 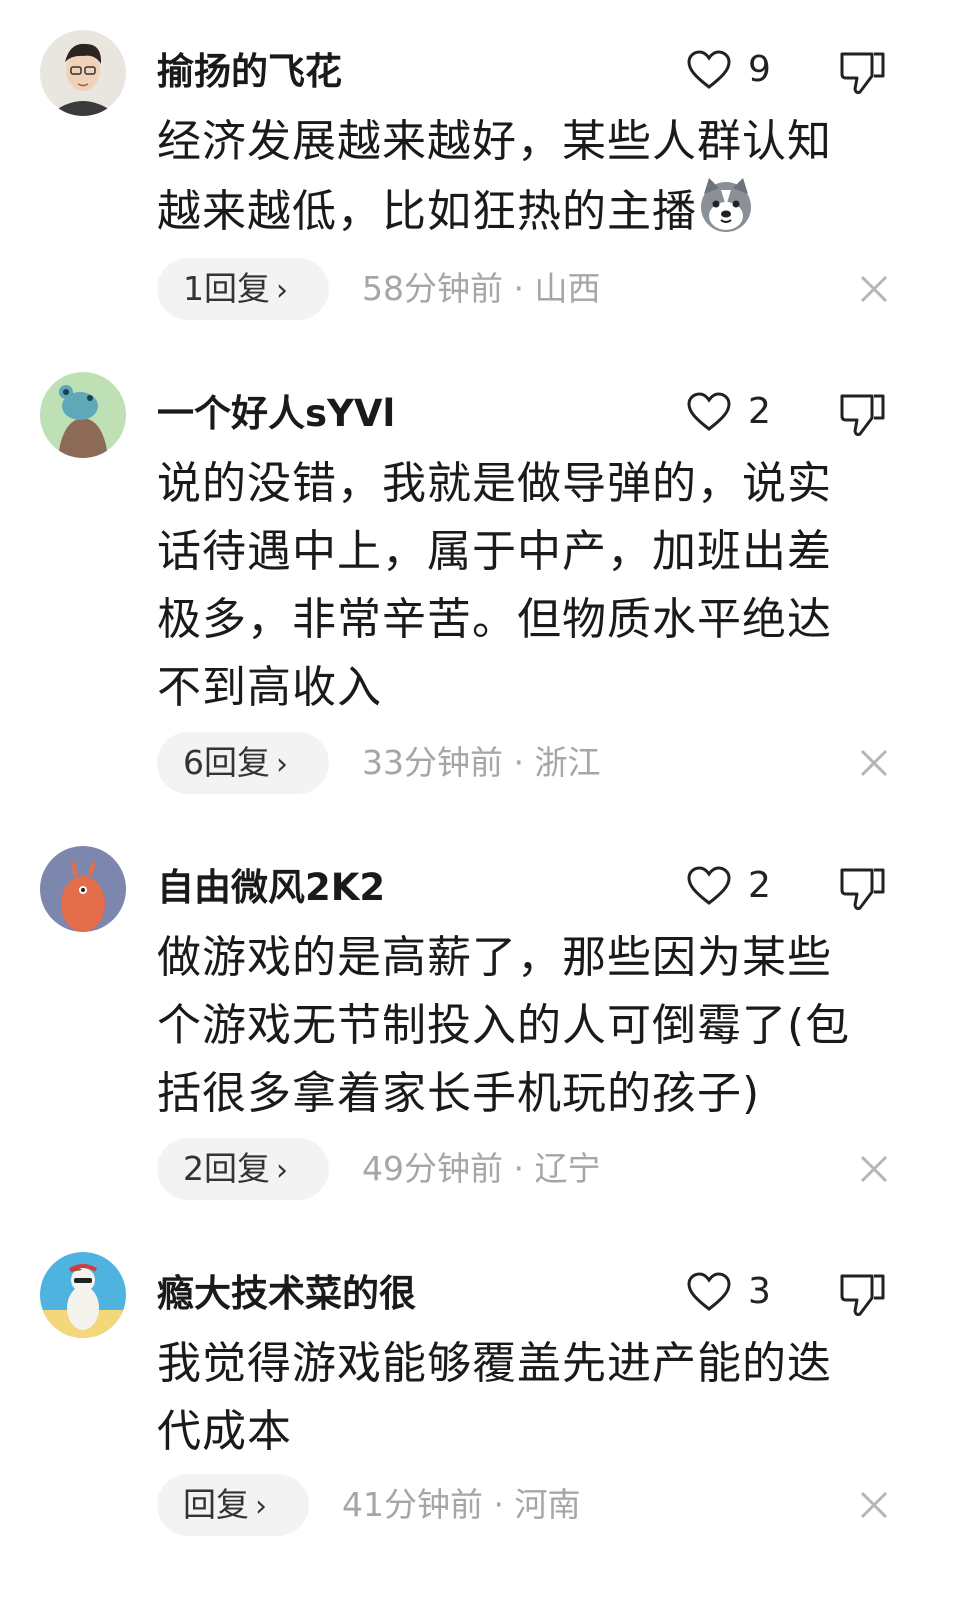 I want to click on reply-button: 2回复 ›, so click(x=243, y=1169).